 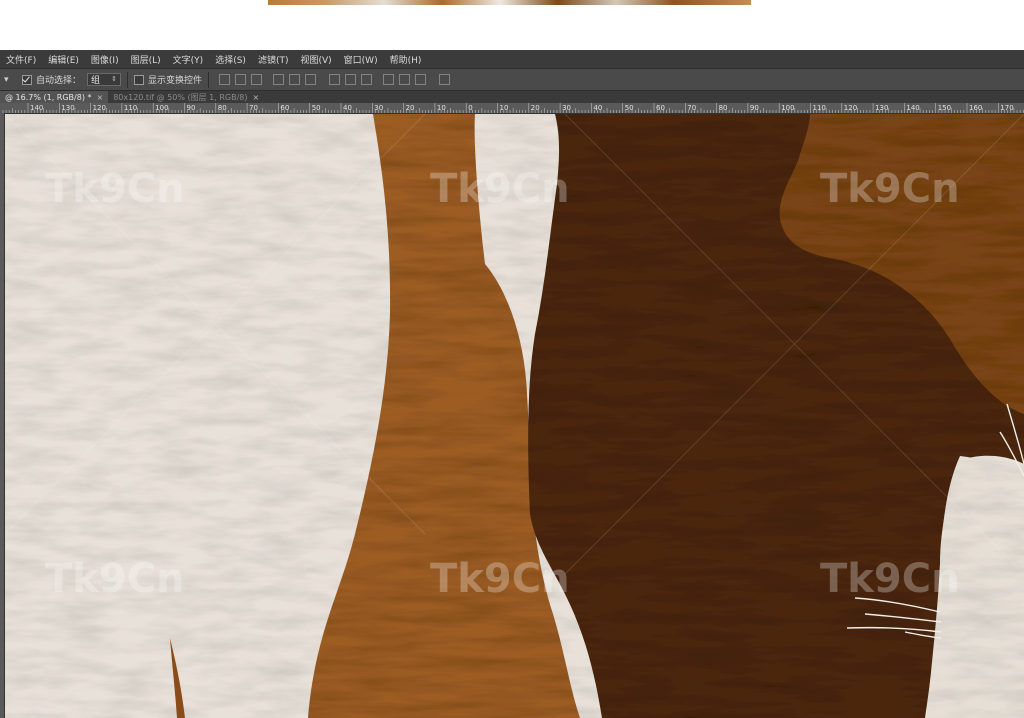 What do you see at coordinates (146, 59) in the screenshot?
I see `menu-layer: 图层(L)` at bounding box center [146, 59].